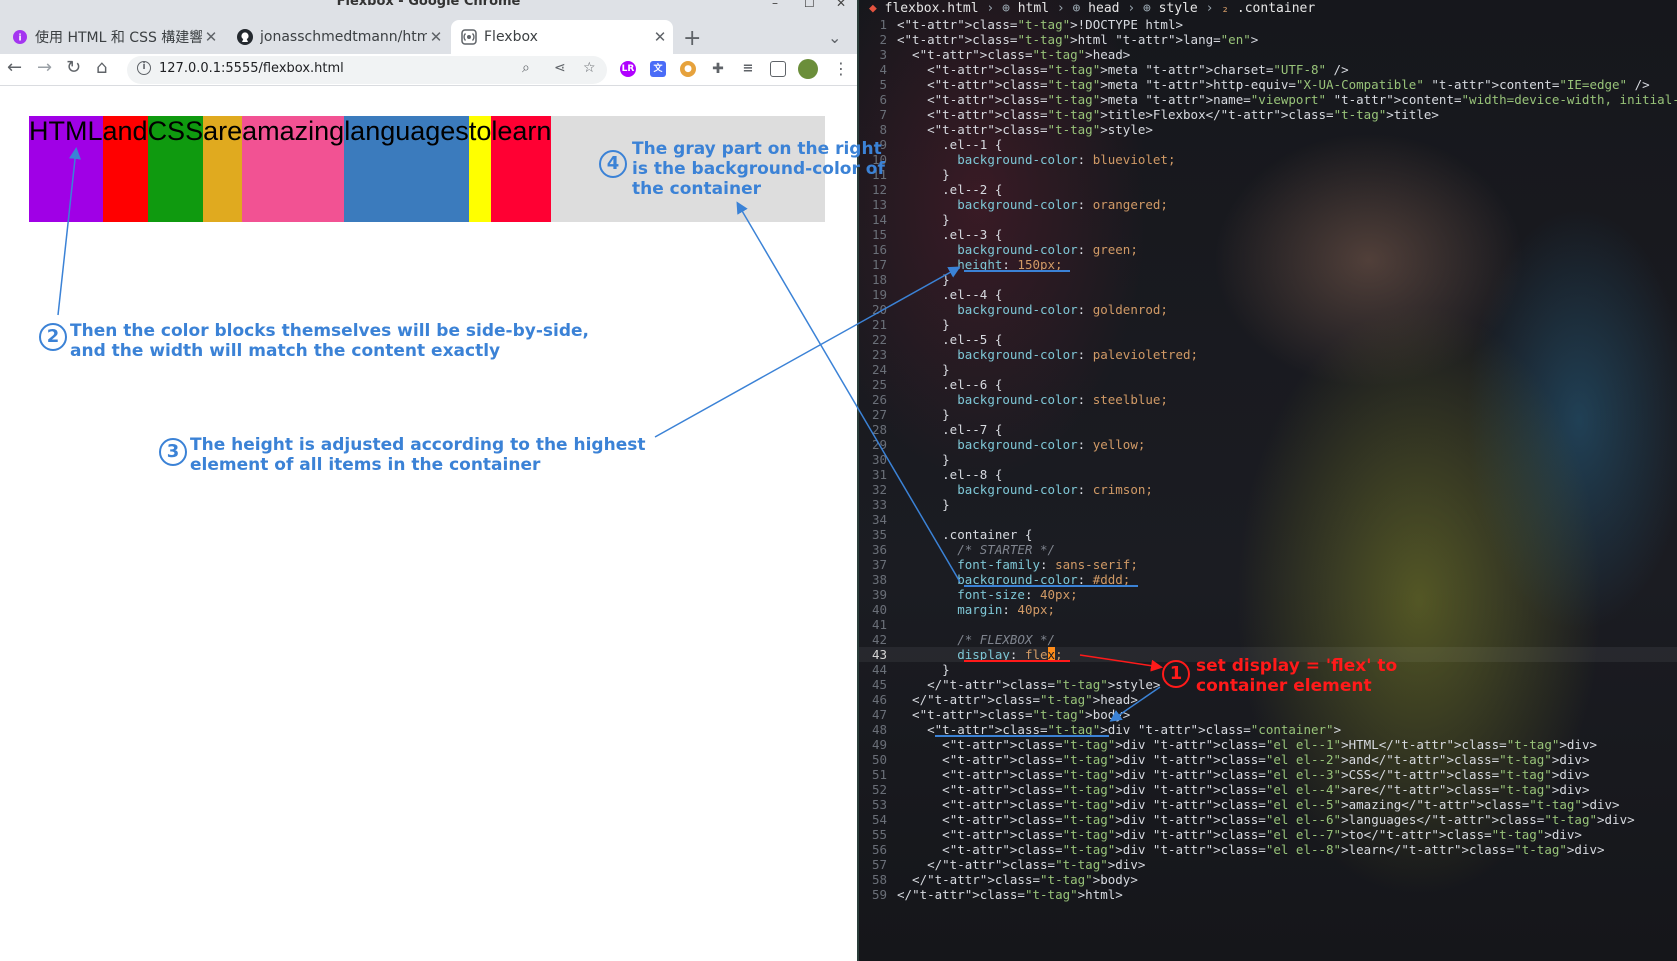  Describe the element at coordinates (1268, 489) in the screenshot. I see `code-line: 32 background-color: crimson;` at that location.